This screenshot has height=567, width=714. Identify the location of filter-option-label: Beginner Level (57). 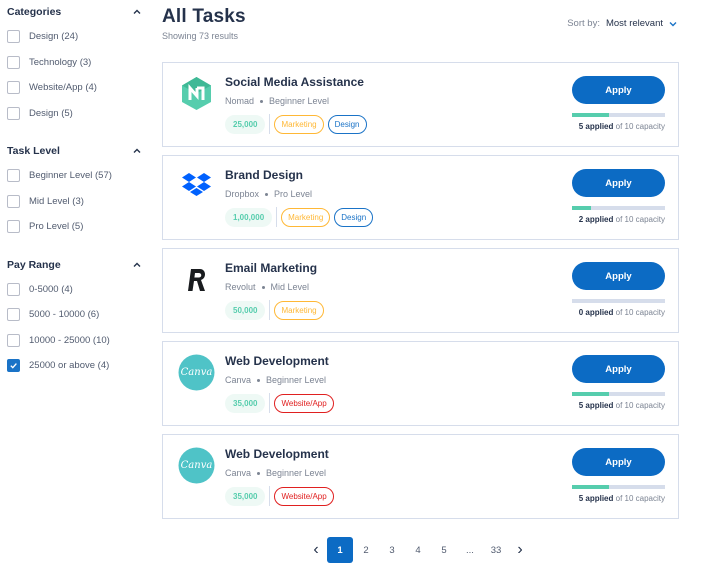
(70, 176).